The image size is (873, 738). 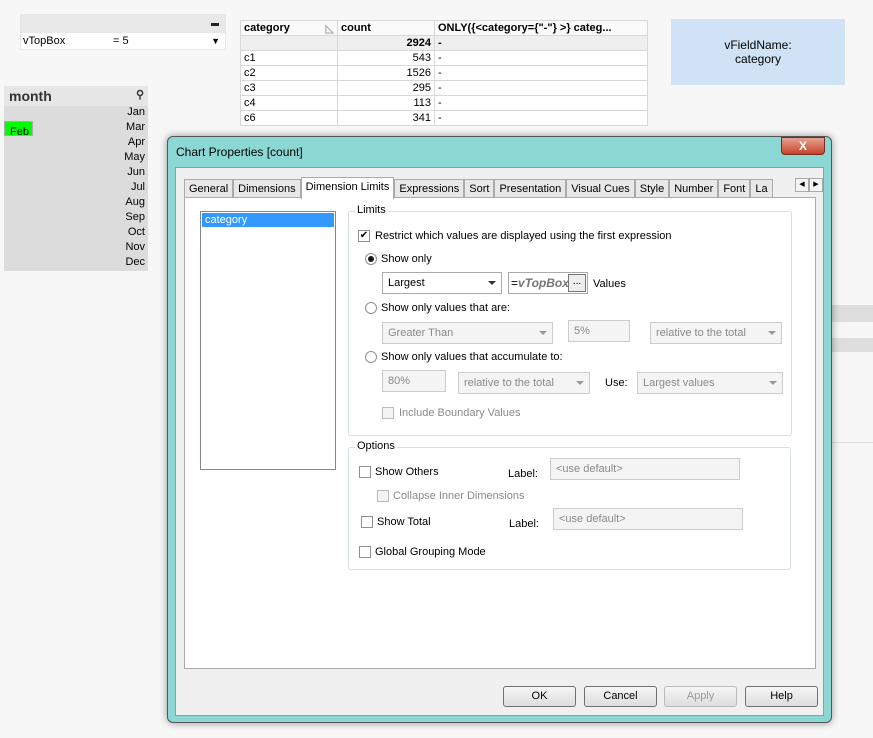 What do you see at coordinates (388, 413) in the screenshot?
I see `boundary-checkbox` at bounding box center [388, 413].